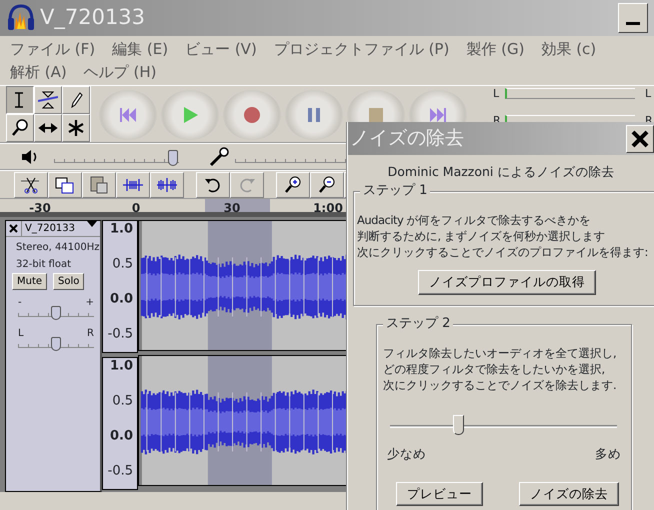 This screenshot has height=510, width=654. I want to click on track-toggle-button: Solo, so click(68, 281).